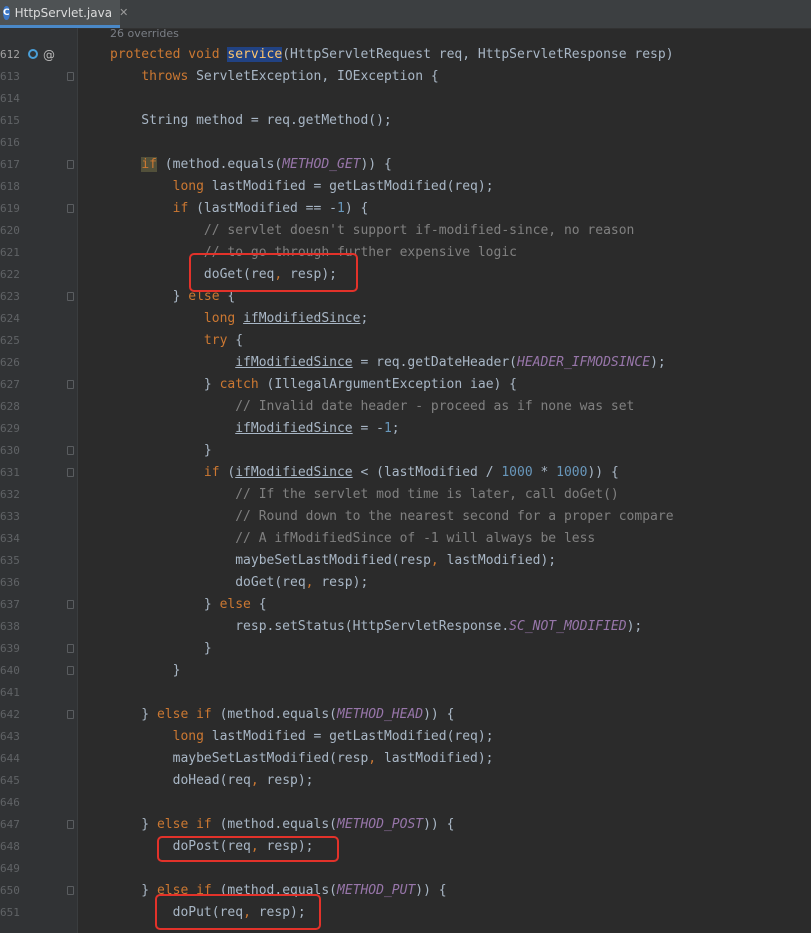 The height and width of the screenshot is (933, 811). I want to click on code-line: 636 doGet(req, resp);, so click(405, 583).